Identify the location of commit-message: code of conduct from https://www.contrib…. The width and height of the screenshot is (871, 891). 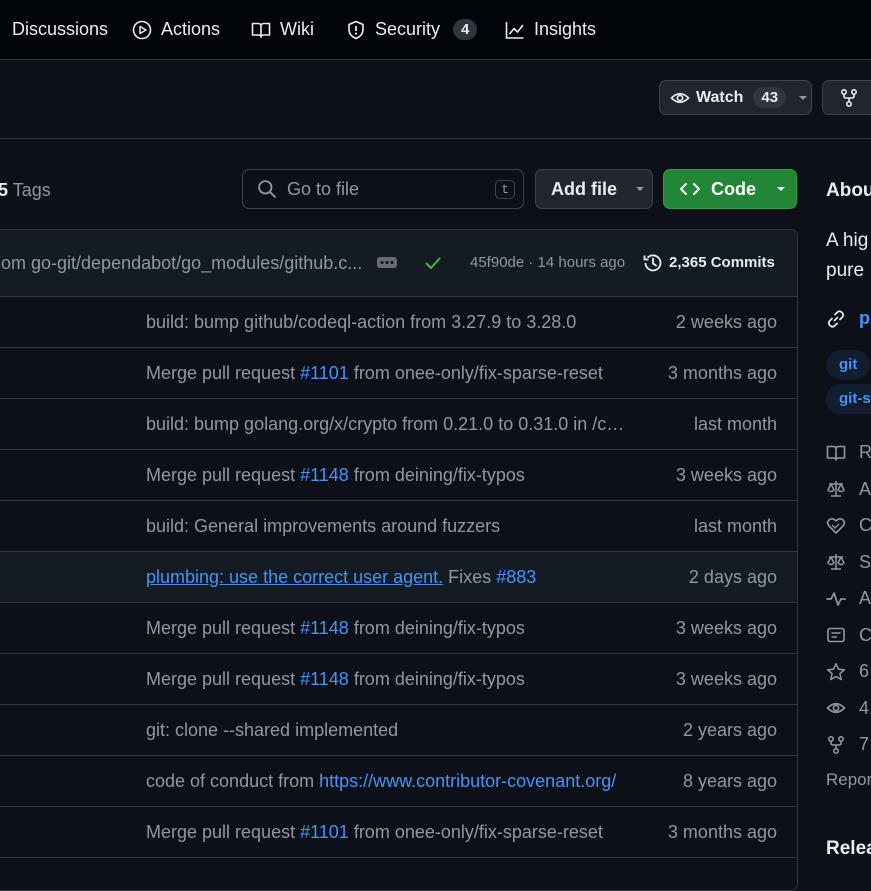
(381, 781).